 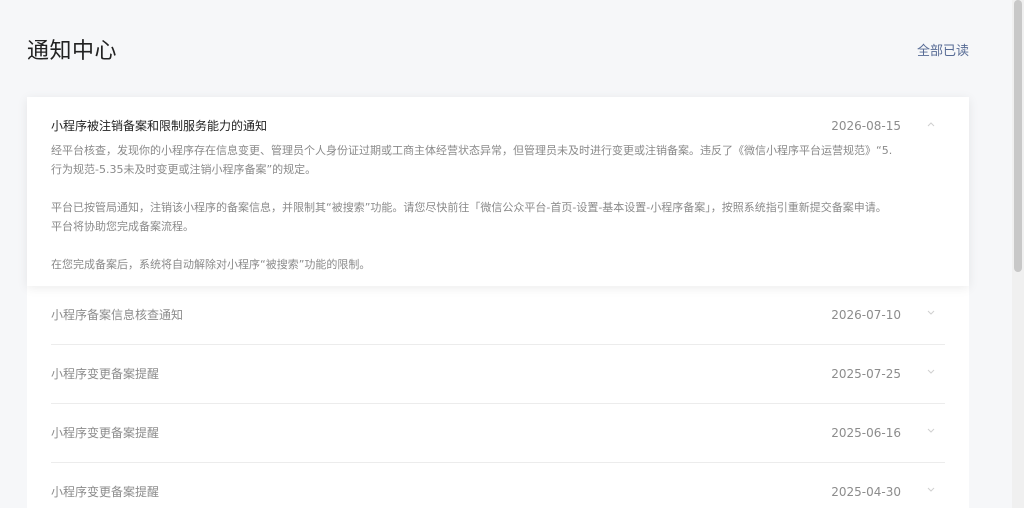 I want to click on chevron-up-icon, so click(x=931, y=124).